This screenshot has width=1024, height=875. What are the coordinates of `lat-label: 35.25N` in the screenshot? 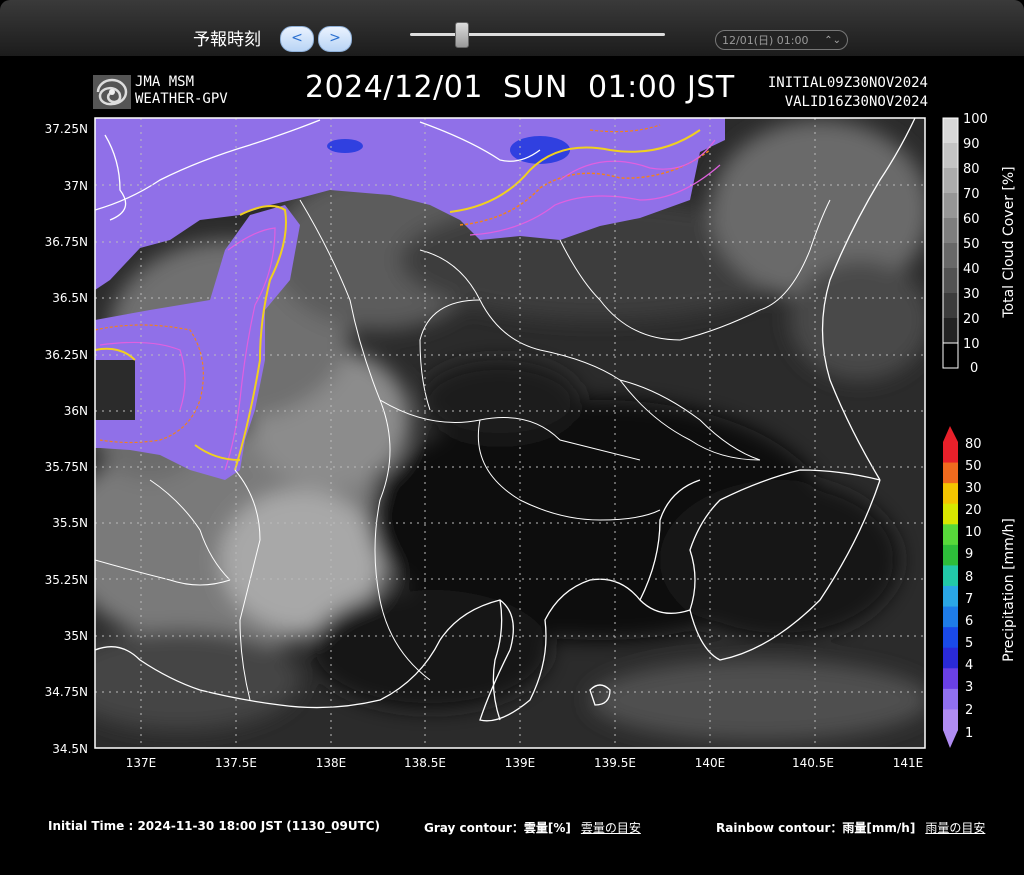 It's located at (66, 580).